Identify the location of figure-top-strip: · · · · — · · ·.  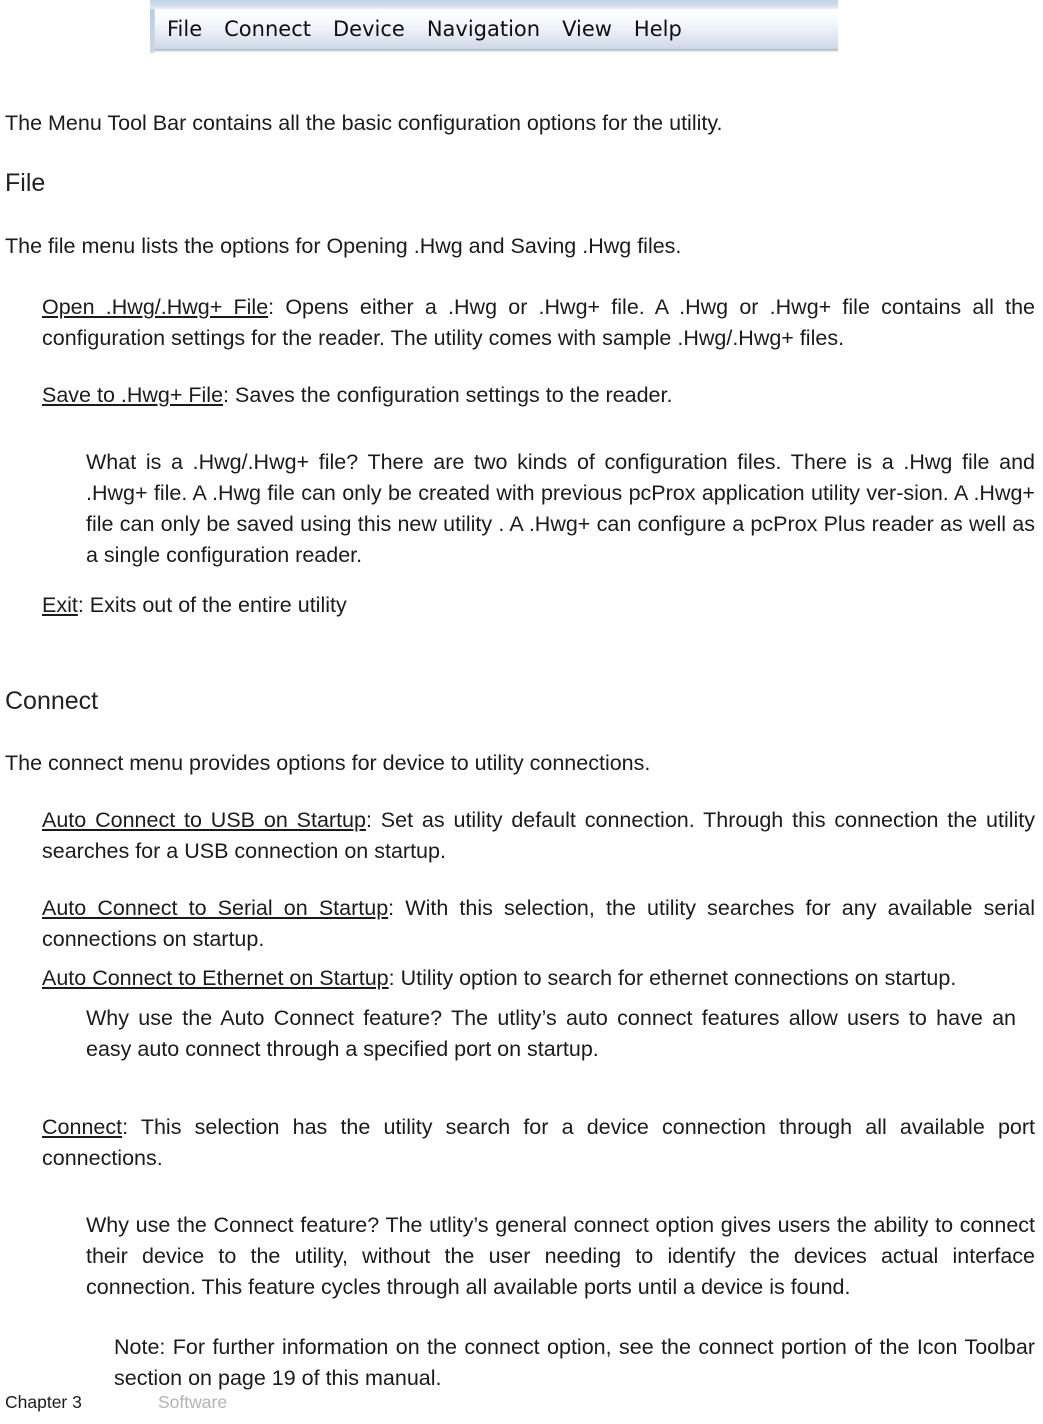
(494, 4).